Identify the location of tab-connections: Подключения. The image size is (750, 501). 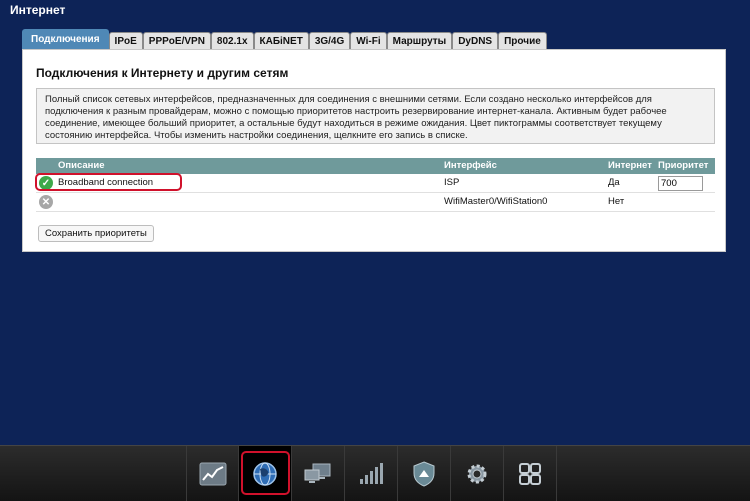
(65, 39).